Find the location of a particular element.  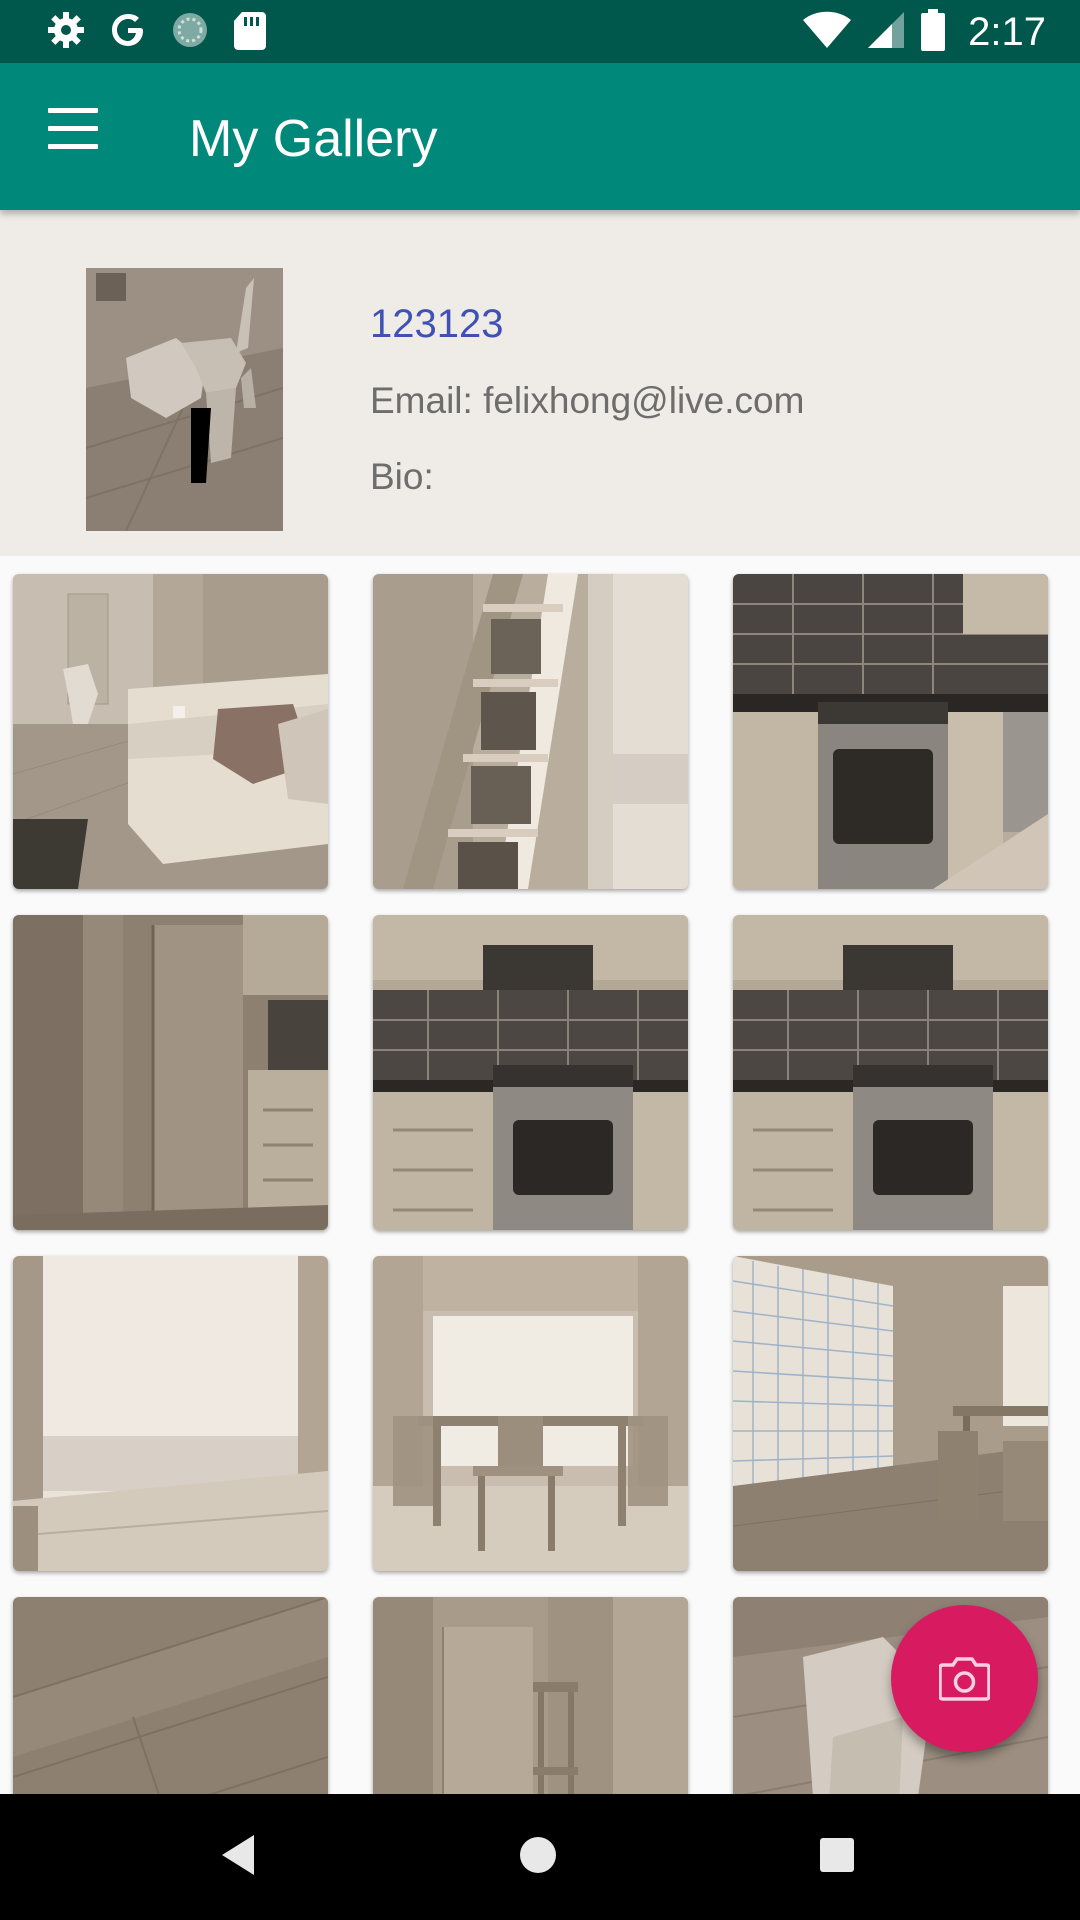

status-clock: 2:17 is located at coordinates (1007, 31).